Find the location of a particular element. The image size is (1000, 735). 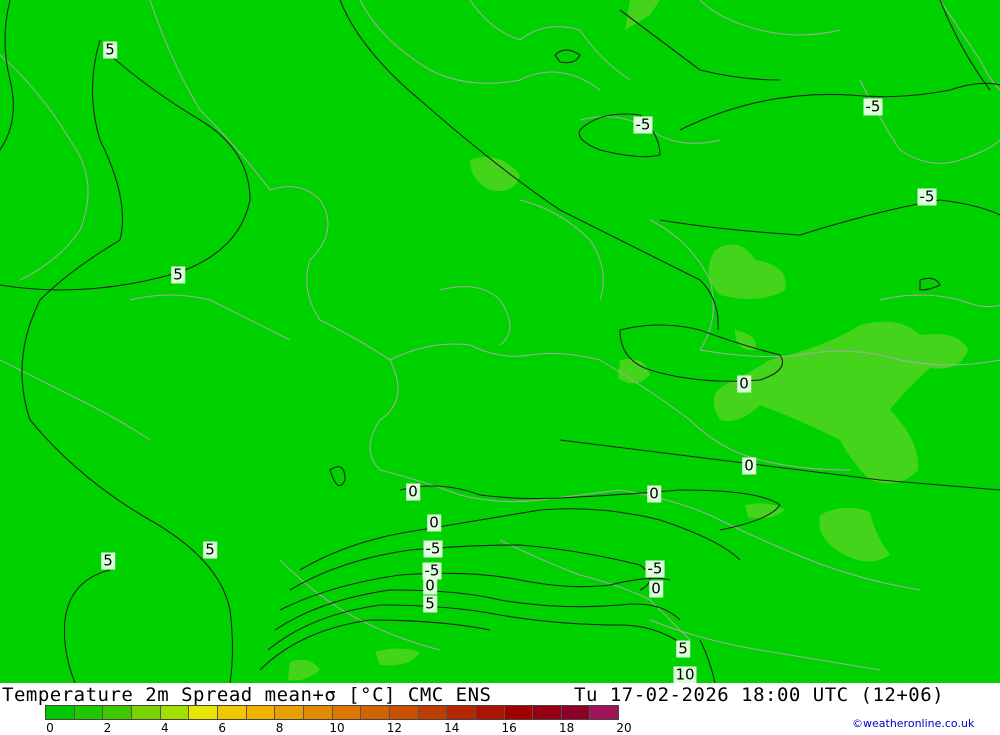

valid-time: Tu 17-02-2026 18:00 UTC (12+06) is located at coordinates (759, 695).